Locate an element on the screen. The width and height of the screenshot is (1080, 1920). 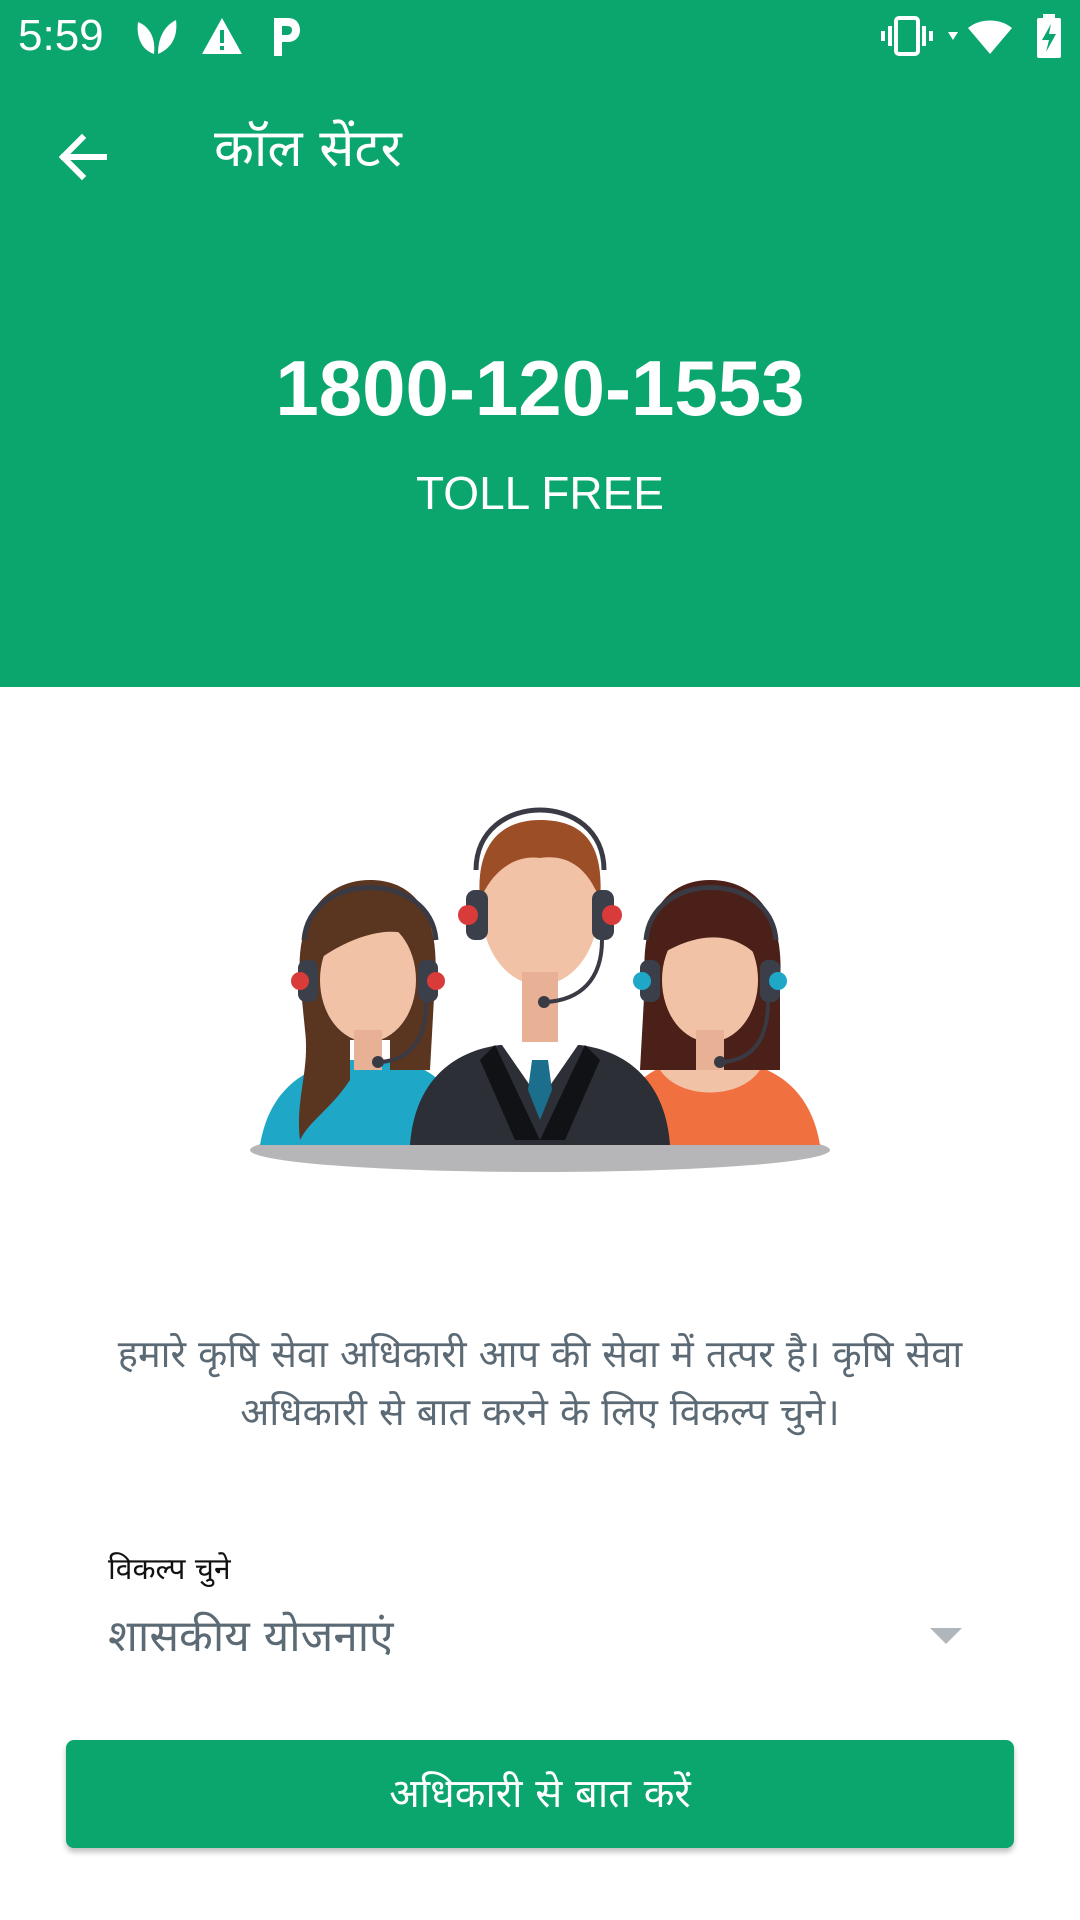
arrow-back-icon is located at coordinates (82, 157).